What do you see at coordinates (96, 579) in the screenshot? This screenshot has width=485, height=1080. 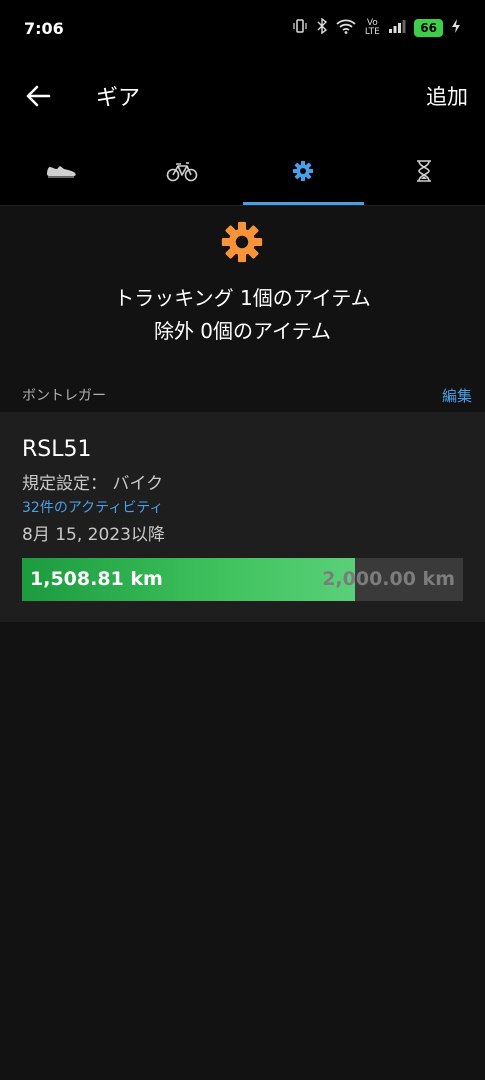 I see `current-distance: 1,508.81 km` at bounding box center [96, 579].